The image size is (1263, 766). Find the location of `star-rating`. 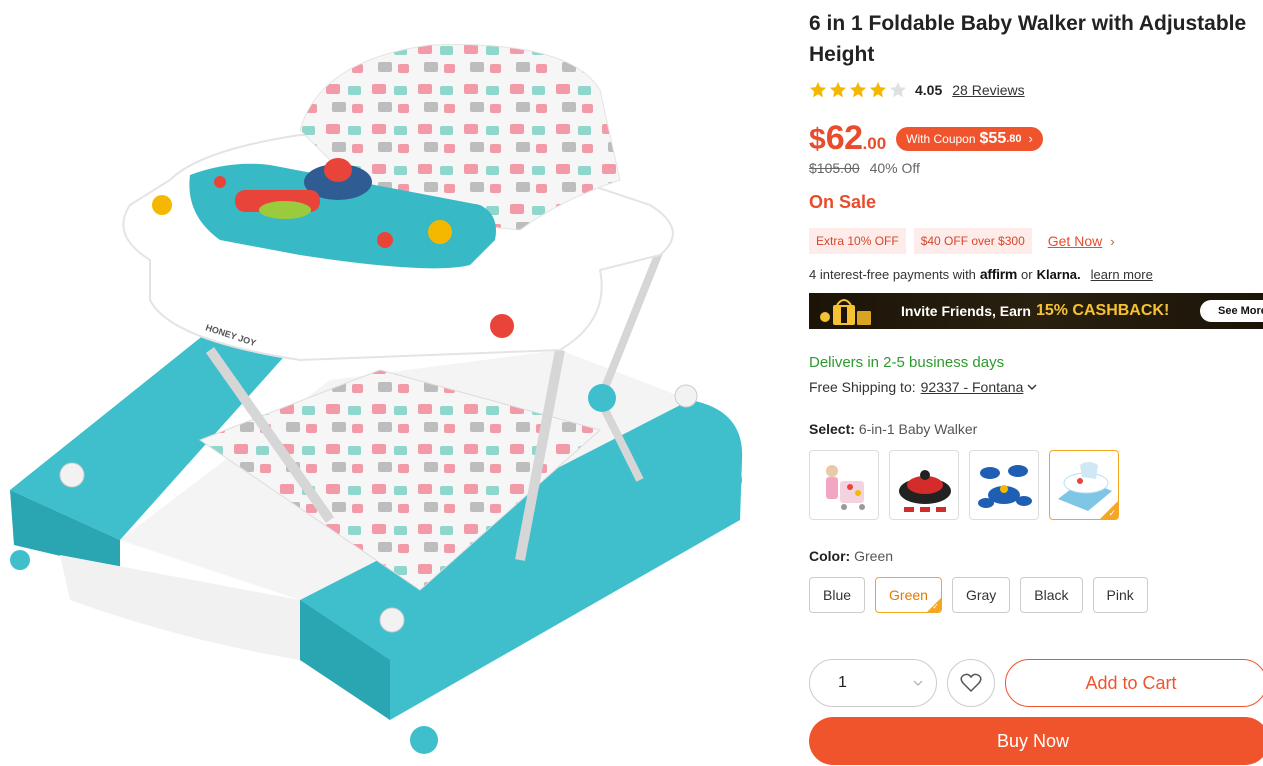

star-rating is located at coordinates (858, 90).